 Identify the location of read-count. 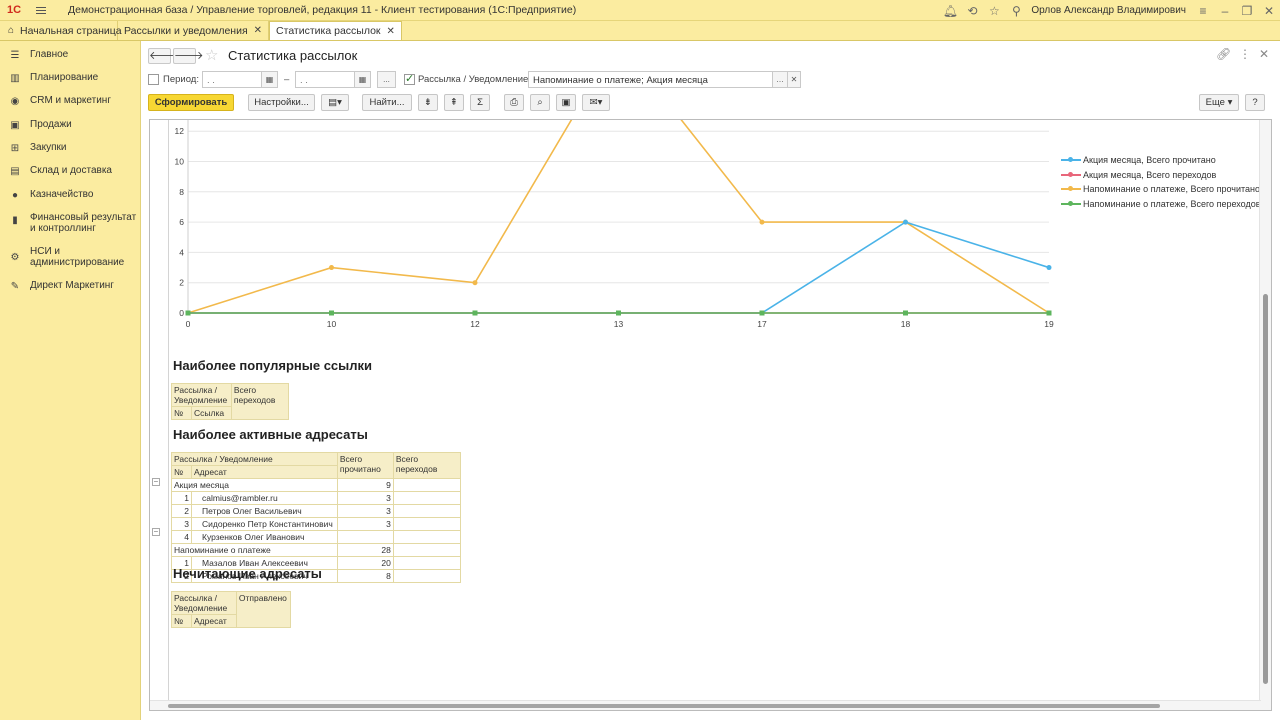
(365, 537).